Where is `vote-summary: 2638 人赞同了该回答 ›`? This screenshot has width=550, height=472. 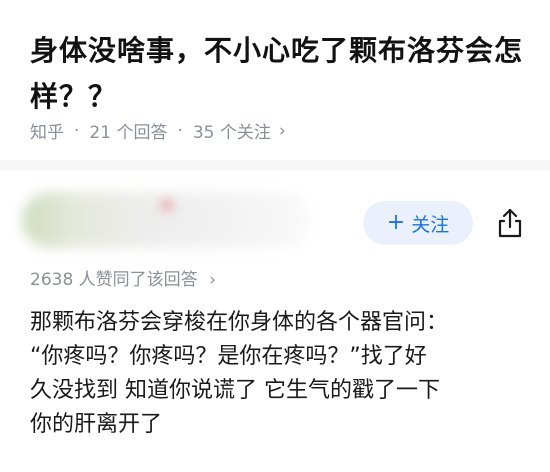
vote-summary: 2638 人赞同了该回答 › is located at coordinates (123, 277).